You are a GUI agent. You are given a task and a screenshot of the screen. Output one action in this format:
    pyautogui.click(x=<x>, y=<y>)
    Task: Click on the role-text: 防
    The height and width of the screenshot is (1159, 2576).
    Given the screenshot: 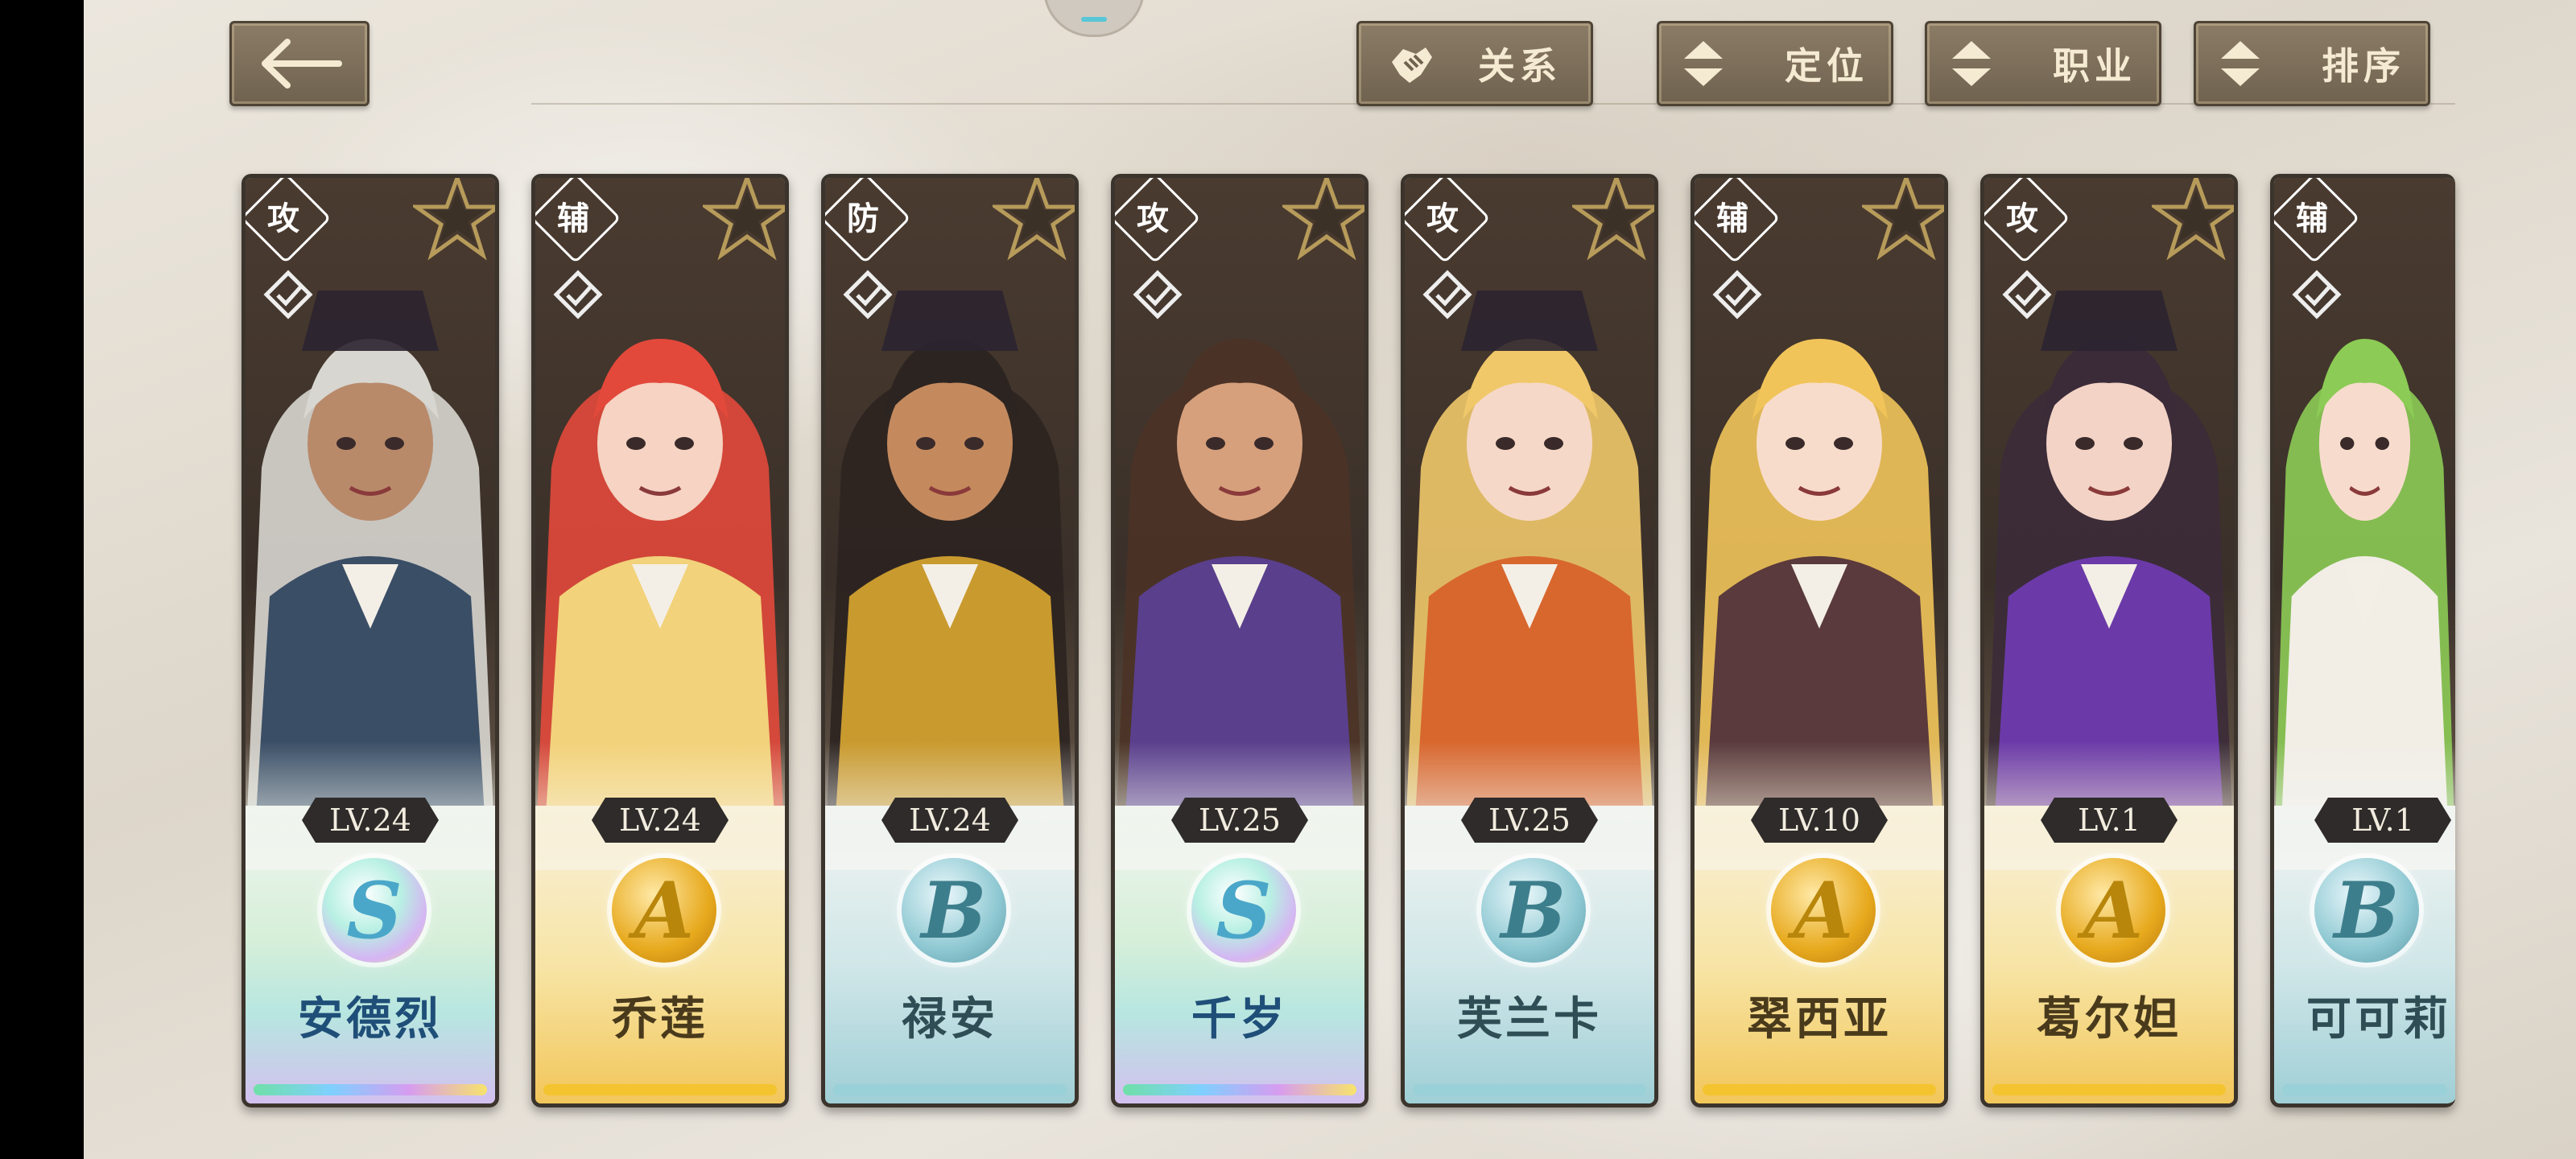 What is the action you would take?
    pyautogui.click(x=863, y=218)
    